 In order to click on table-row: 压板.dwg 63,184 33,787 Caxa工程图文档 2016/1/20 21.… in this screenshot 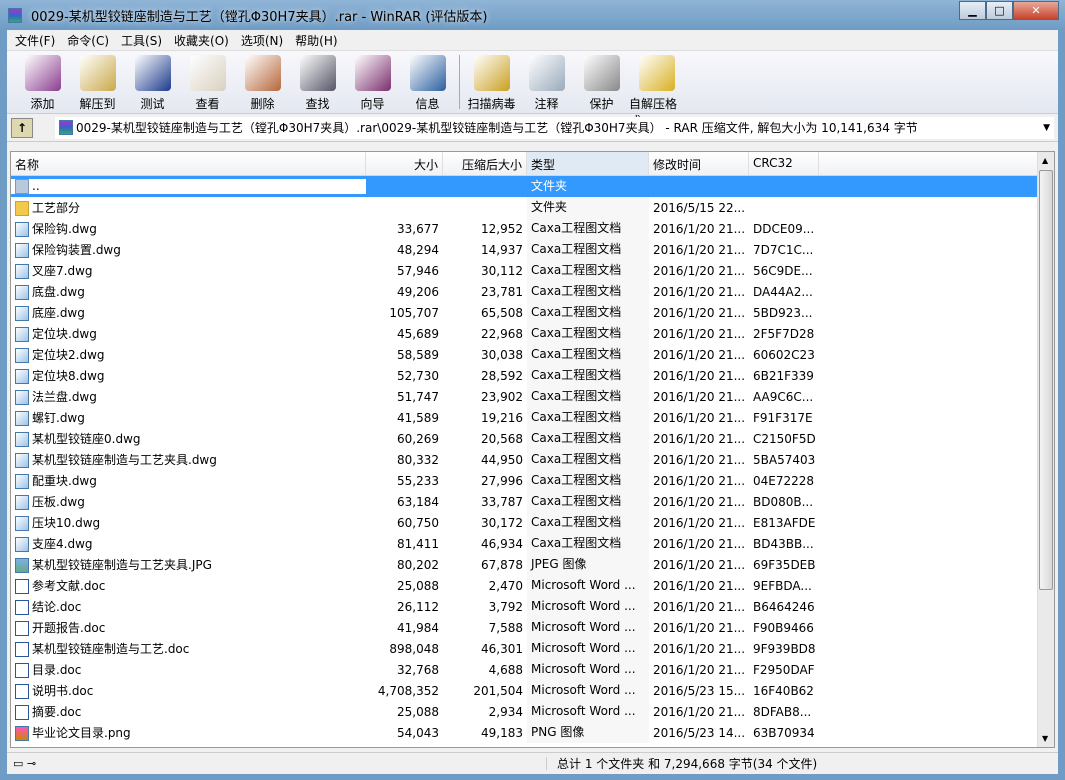, I will do `click(532, 501)`.